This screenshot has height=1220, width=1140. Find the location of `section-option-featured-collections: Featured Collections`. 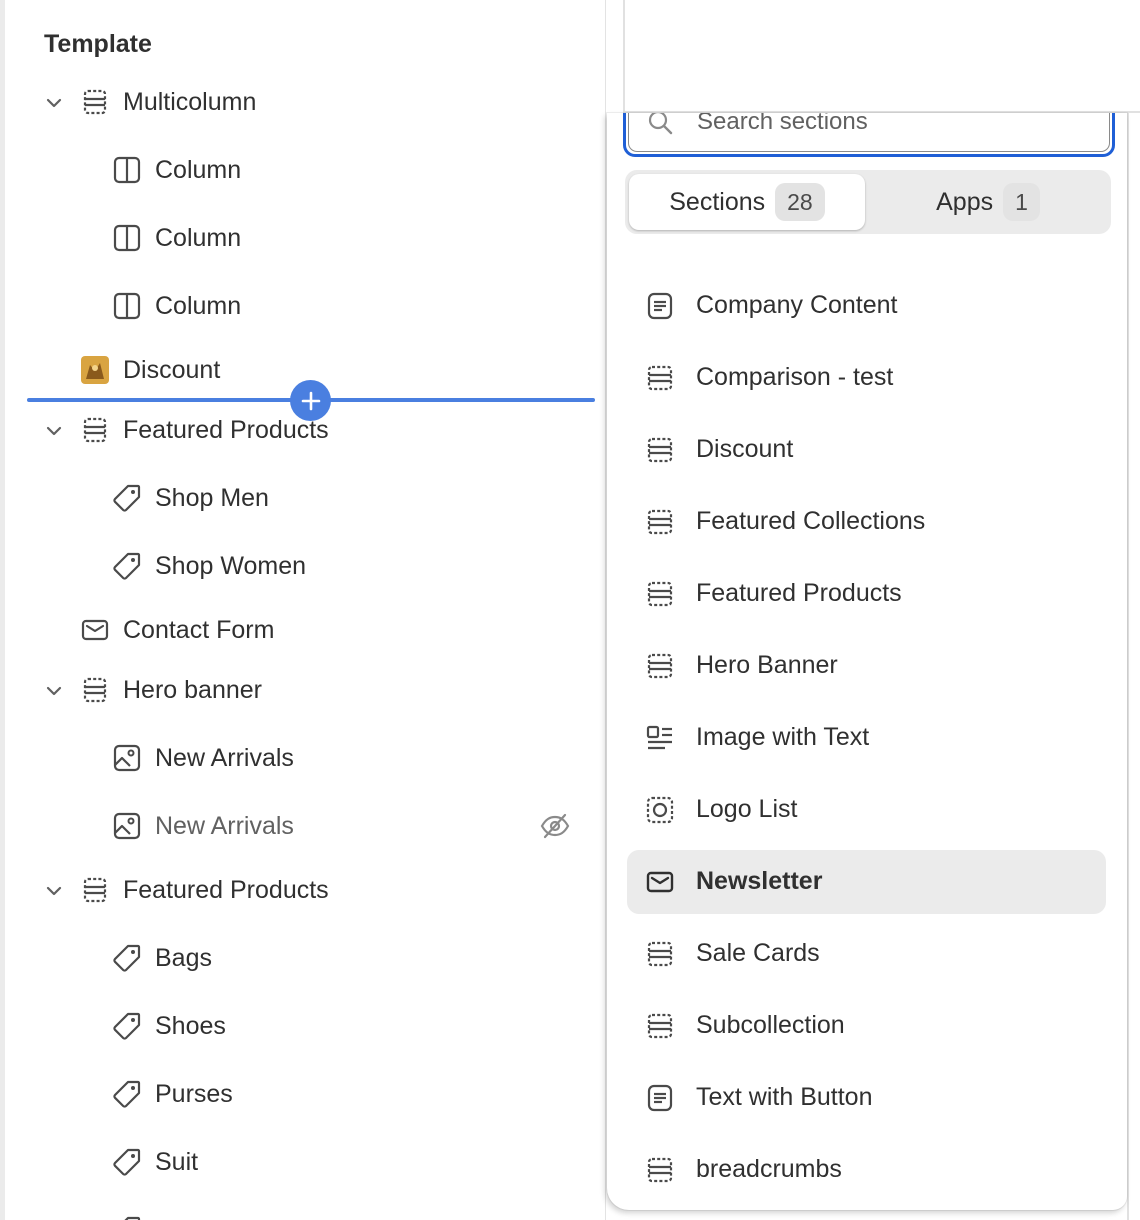

section-option-featured-collections: Featured Collections is located at coordinates (867, 522).